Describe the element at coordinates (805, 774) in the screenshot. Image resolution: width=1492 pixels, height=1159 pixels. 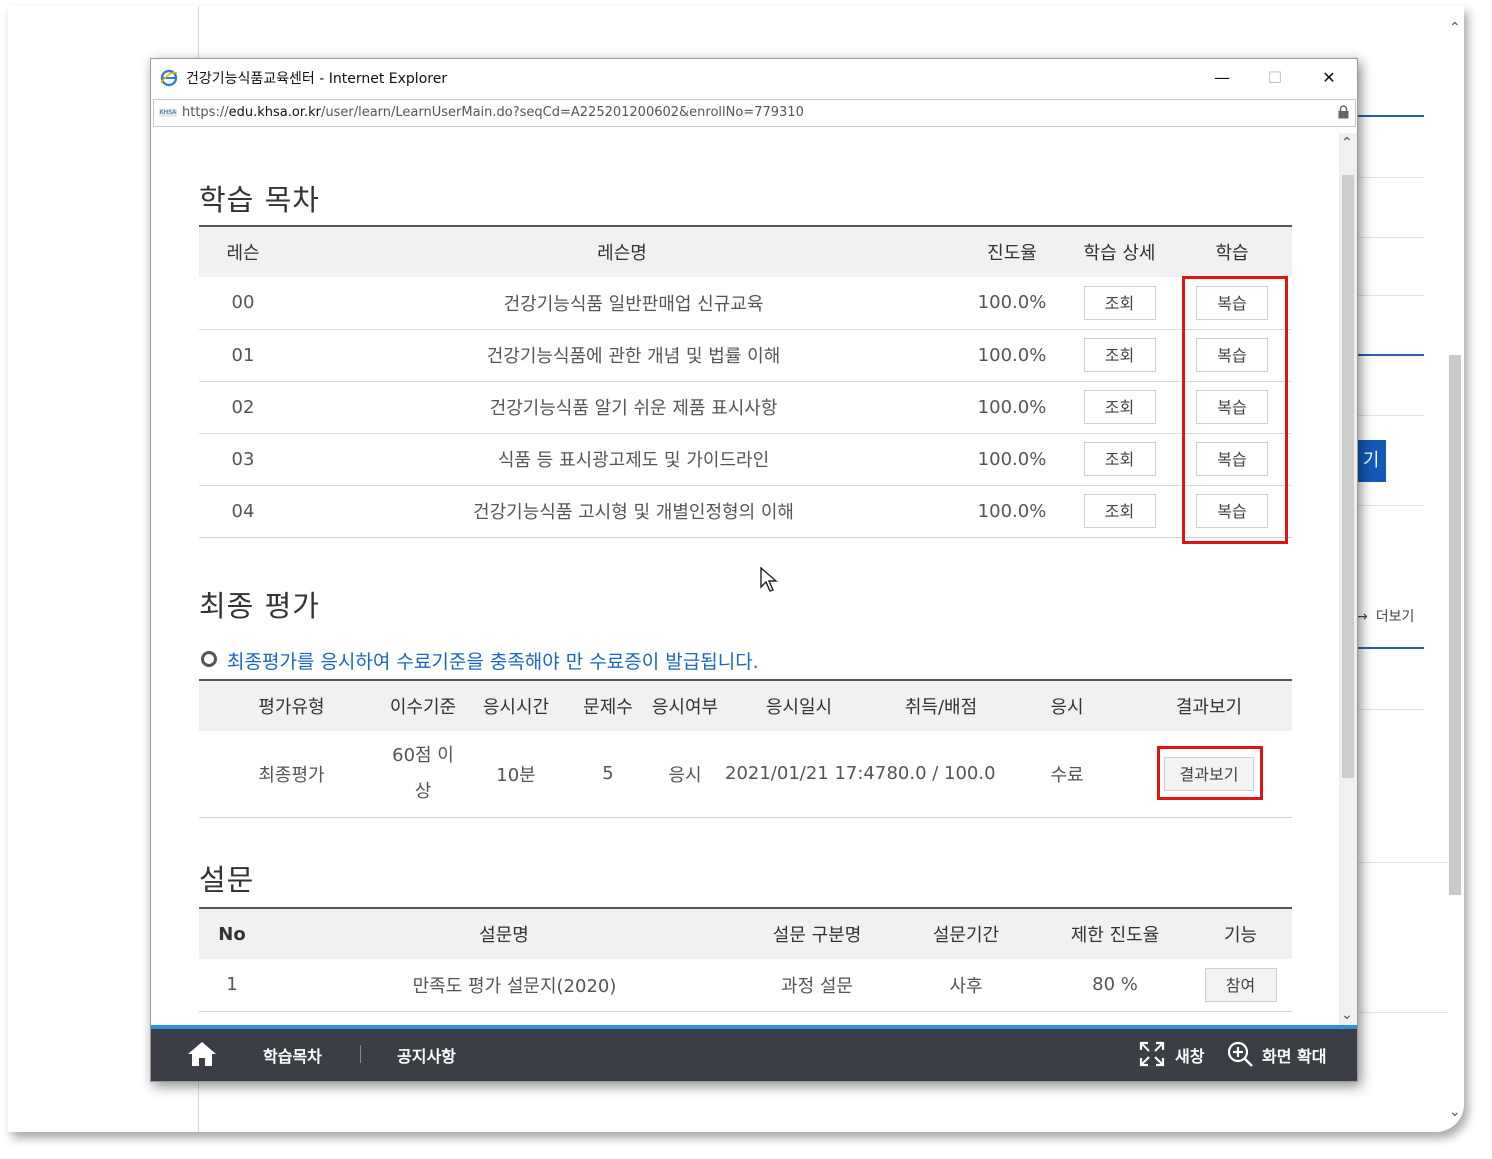
I see `eval-datetime: 2021/01/21 17:47` at that location.